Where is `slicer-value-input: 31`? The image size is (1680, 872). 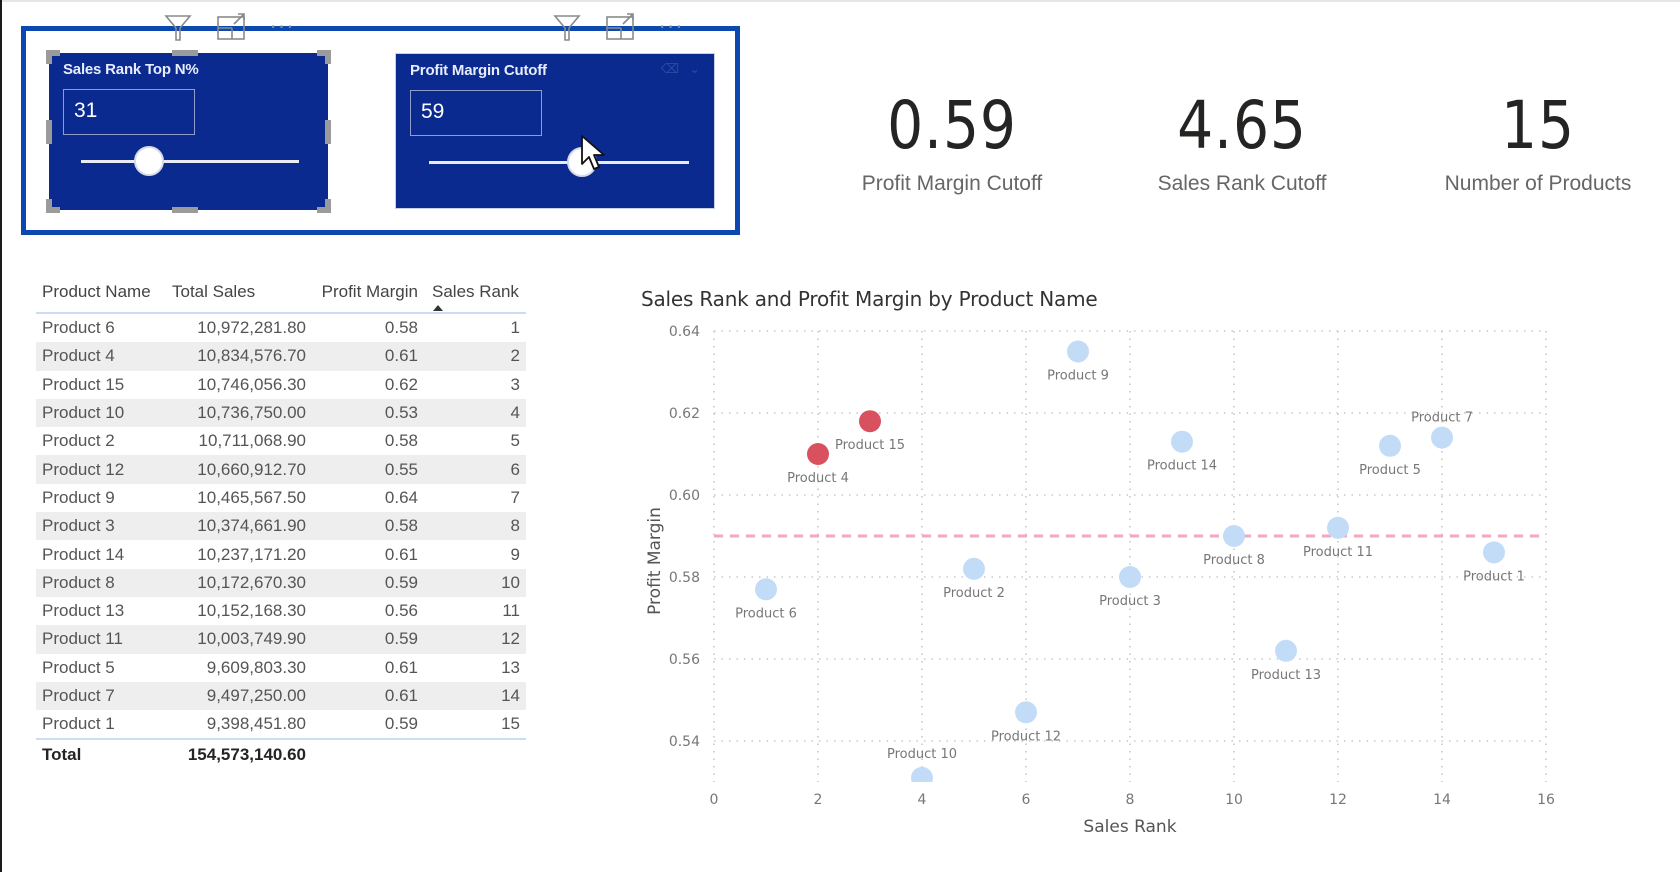
slicer-value-input: 31 is located at coordinates (129, 112).